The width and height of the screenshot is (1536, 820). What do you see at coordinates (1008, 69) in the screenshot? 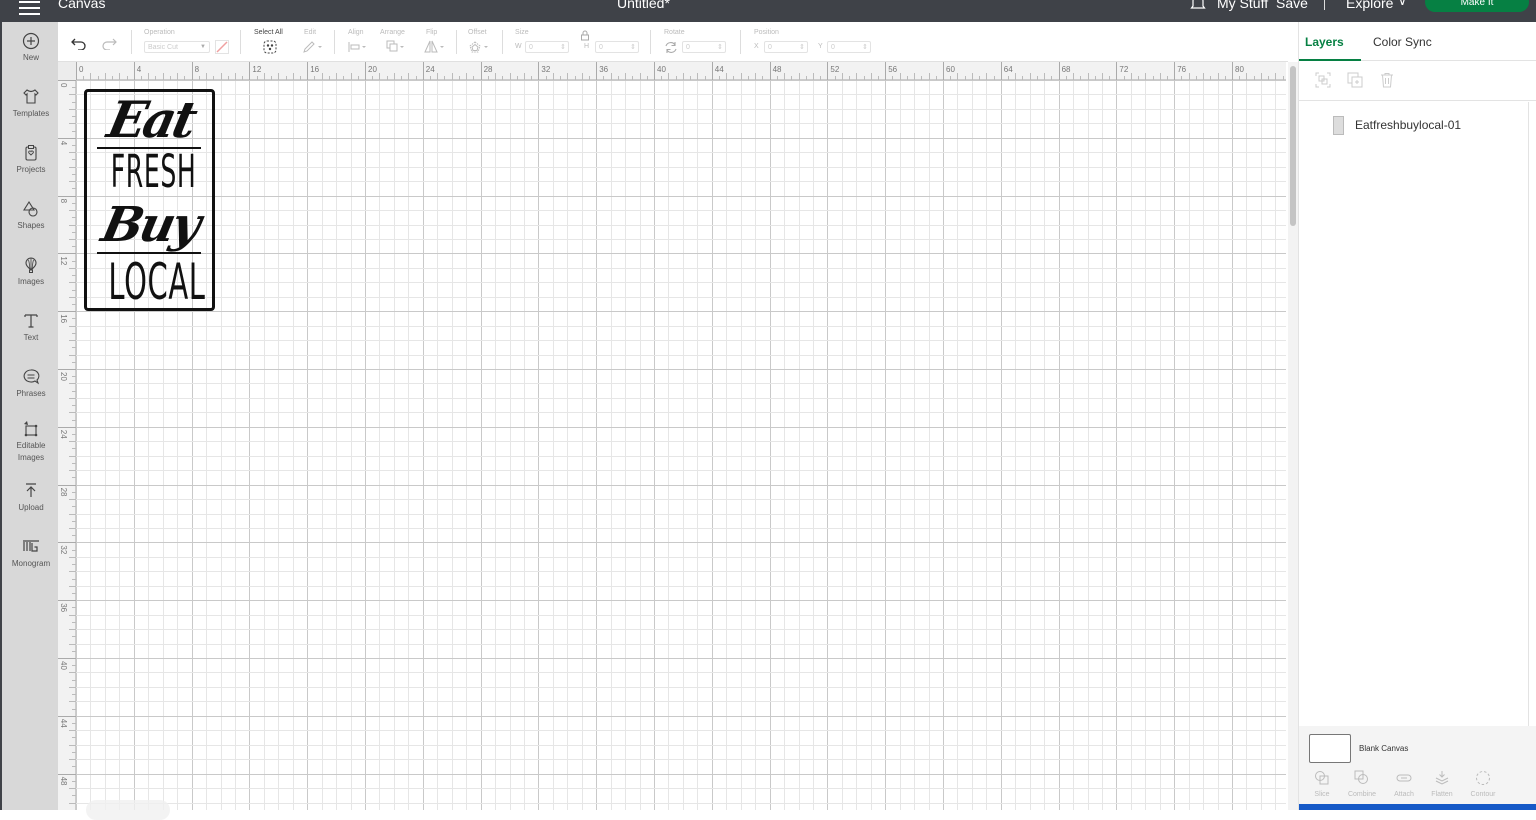
I see `ruler-label: 64` at bounding box center [1008, 69].